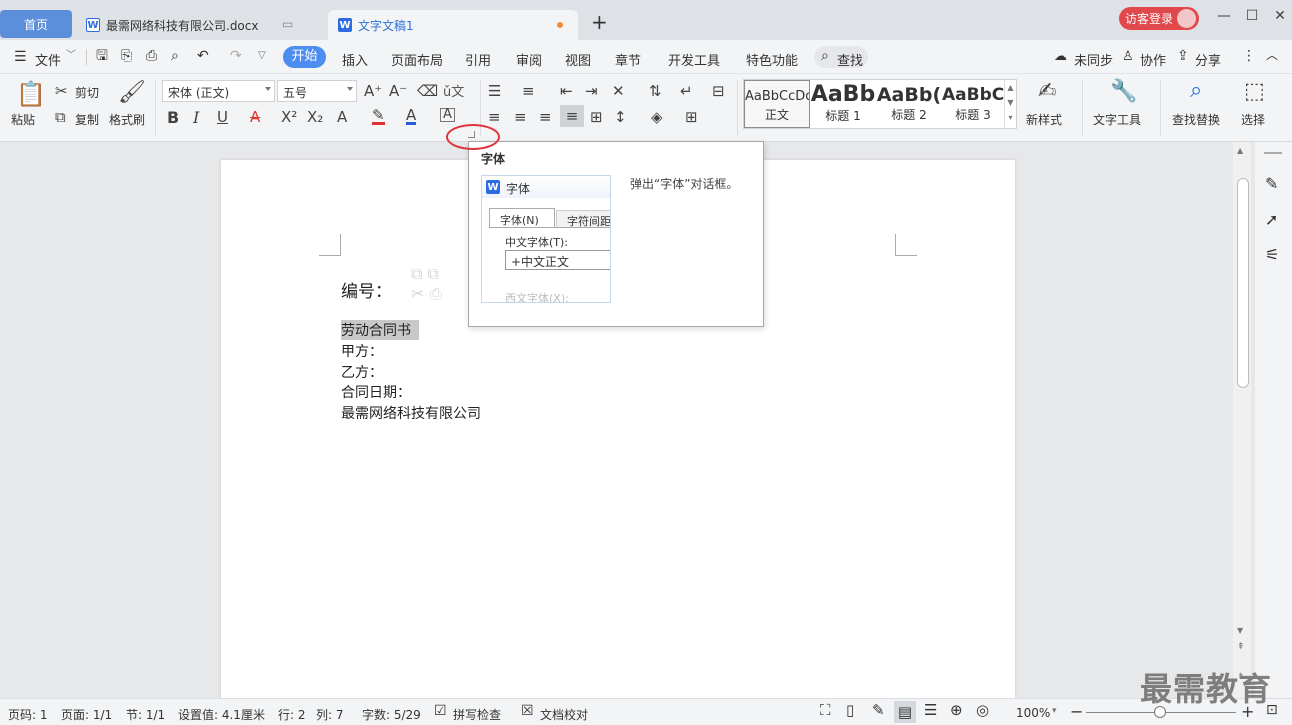  What do you see at coordinates (203, 56) in the screenshot?
I see `undo-icon: ↶` at bounding box center [203, 56].